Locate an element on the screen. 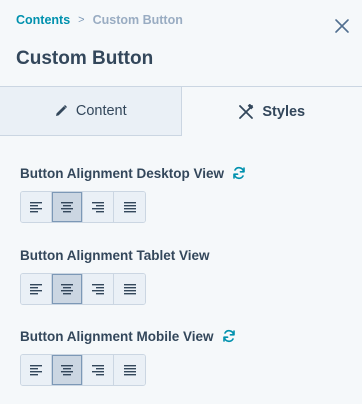 This screenshot has height=404, width=362. desktop-alignment-label: Button Alignment Desktop View is located at coordinates (122, 173).